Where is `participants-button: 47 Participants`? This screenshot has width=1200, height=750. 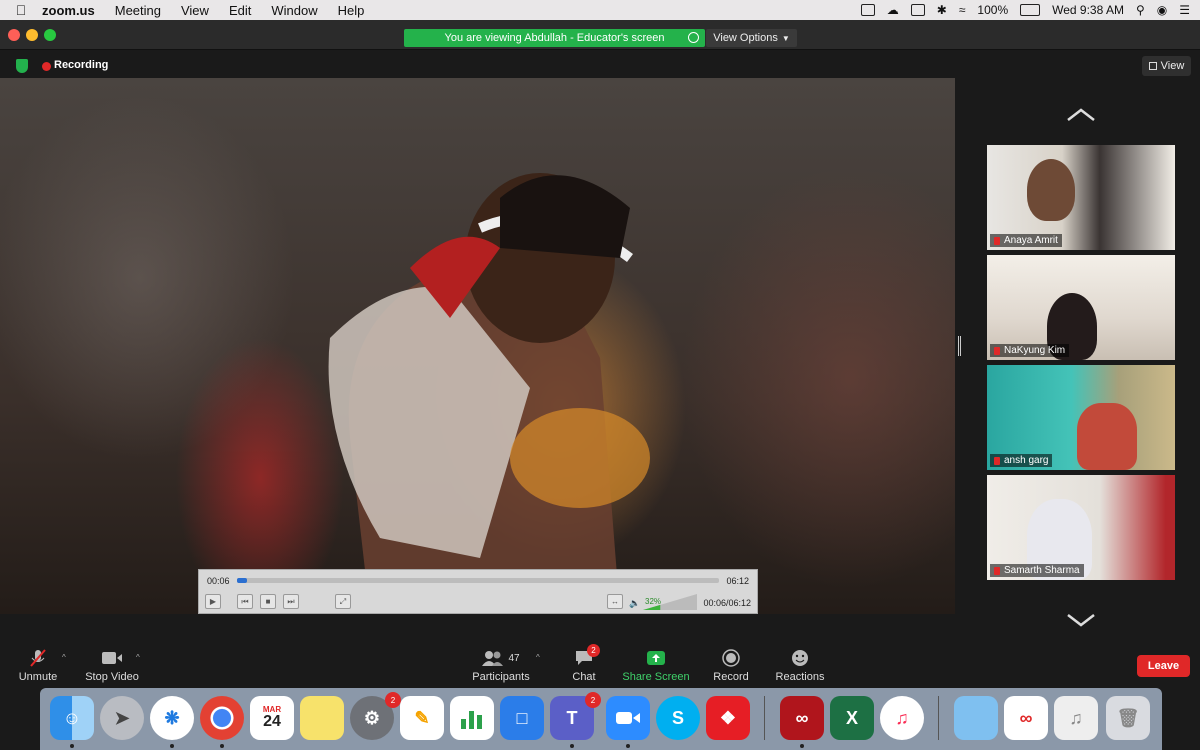
participants-button: 47 Participants is located at coordinates (501, 666).